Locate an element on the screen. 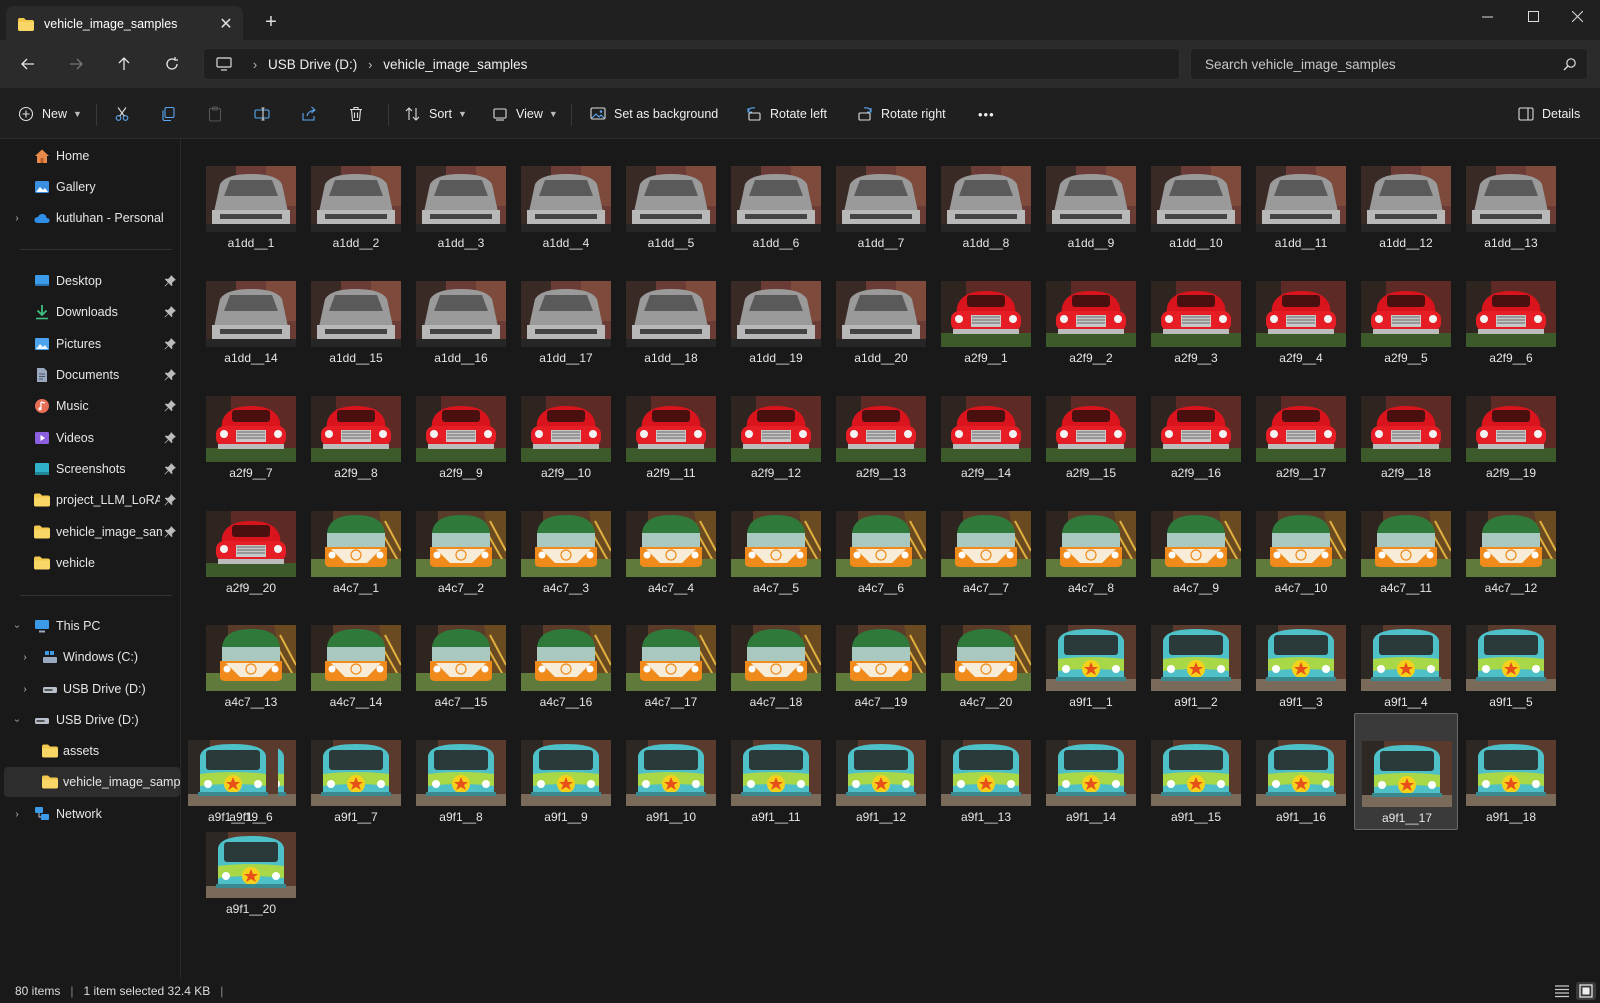  file-thumbnail: a2f9__10 is located at coordinates (566, 427).